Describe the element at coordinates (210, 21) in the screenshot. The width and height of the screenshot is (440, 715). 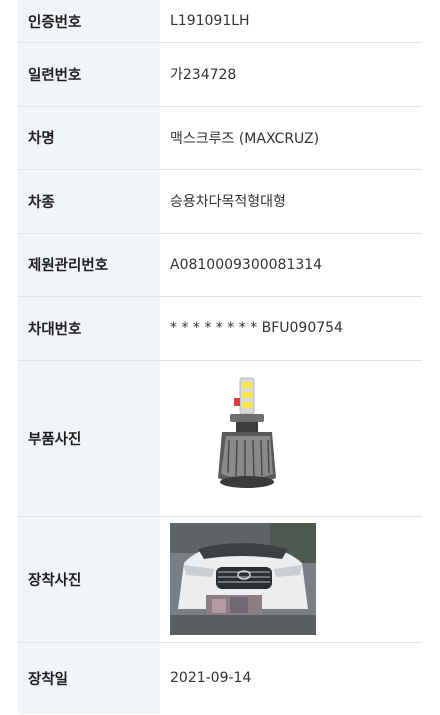
I see `cert-number-value: L191091LH` at that location.